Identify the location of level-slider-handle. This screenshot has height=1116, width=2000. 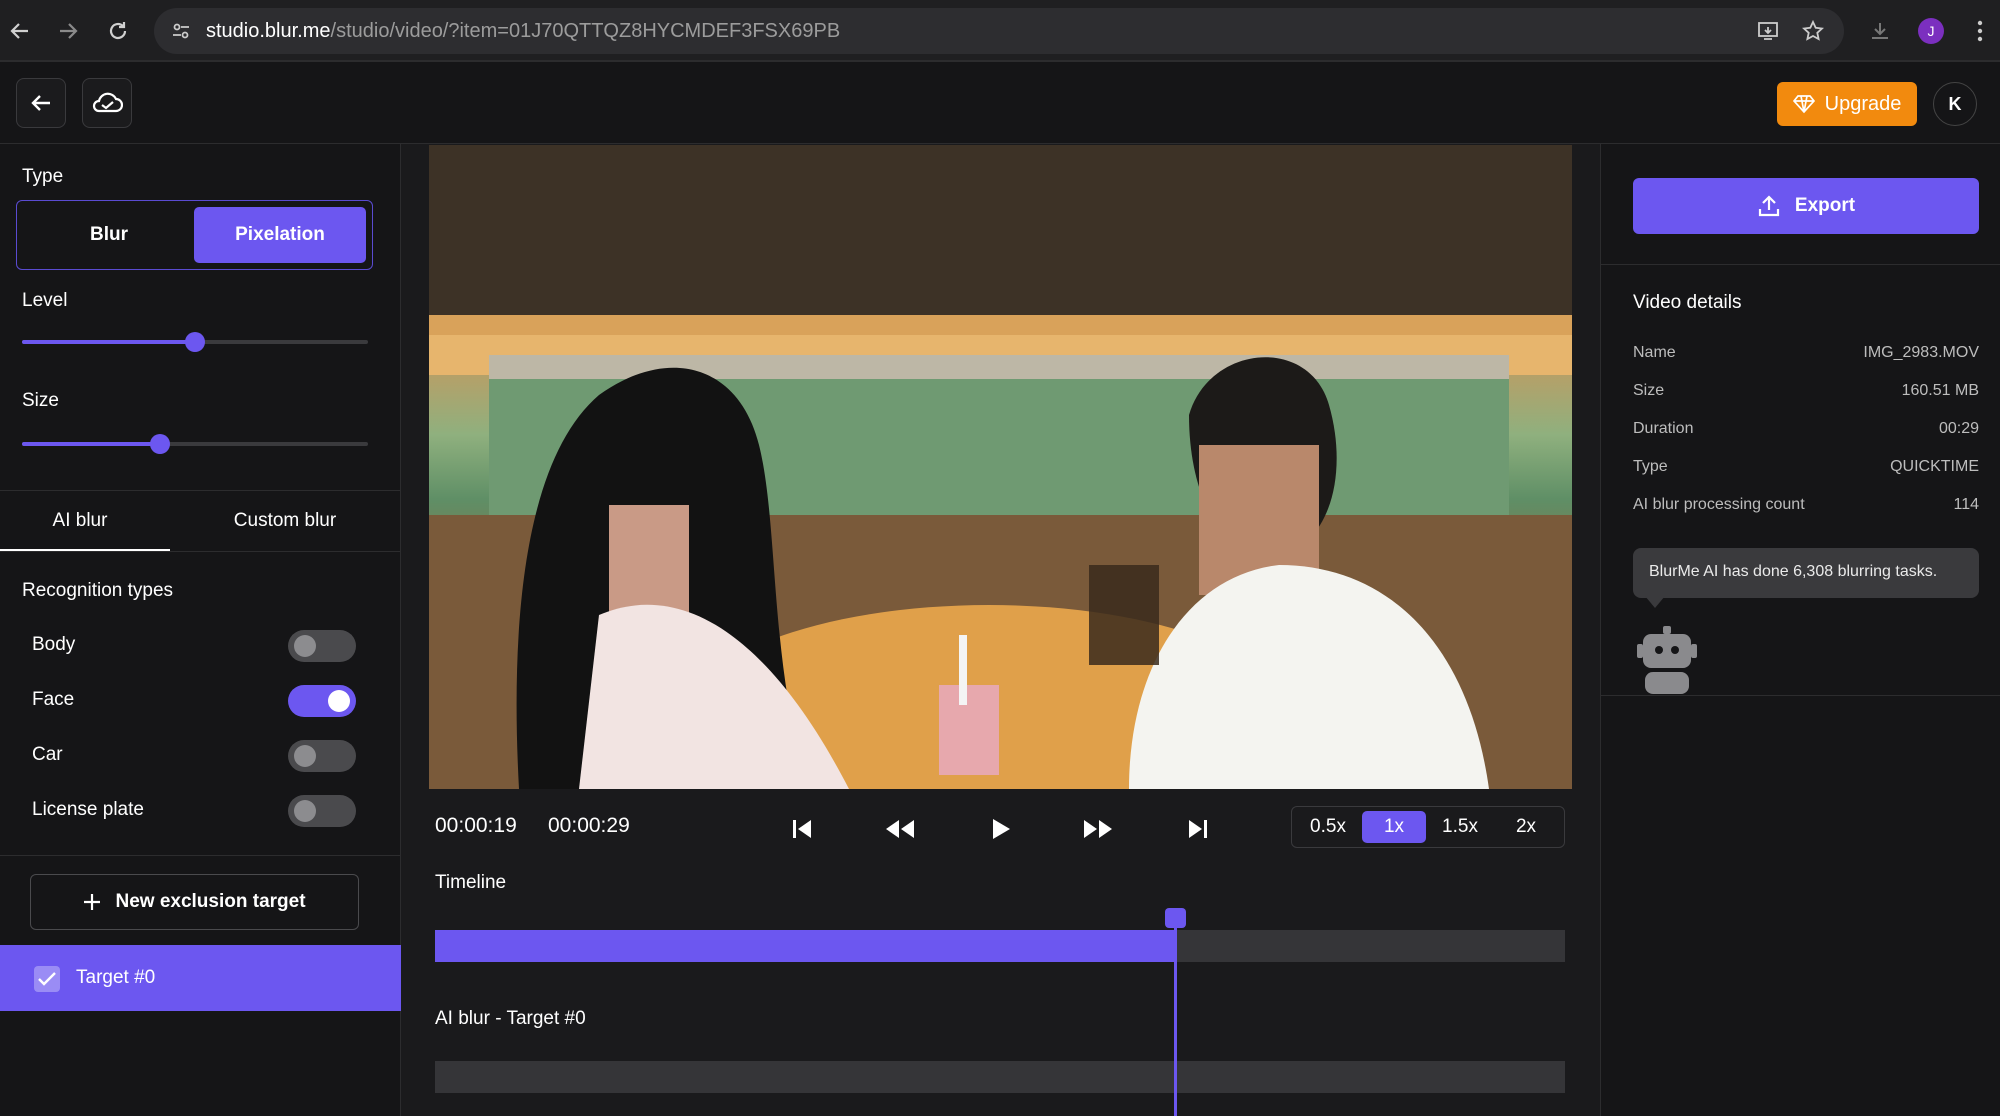
(195, 342).